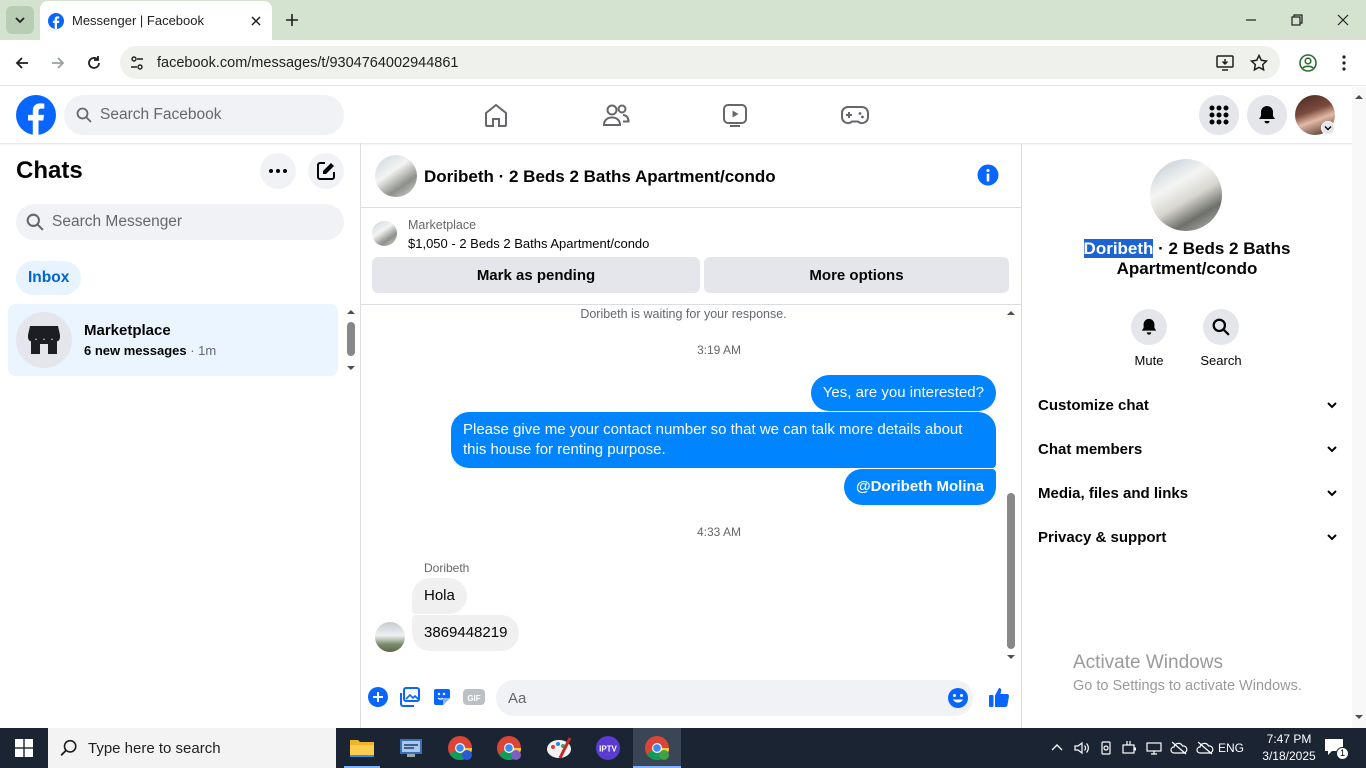 The width and height of the screenshot is (1366, 768). What do you see at coordinates (856, 275) in the screenshot?
I see `more-options-button: More options` at bounding box center [856, 275].